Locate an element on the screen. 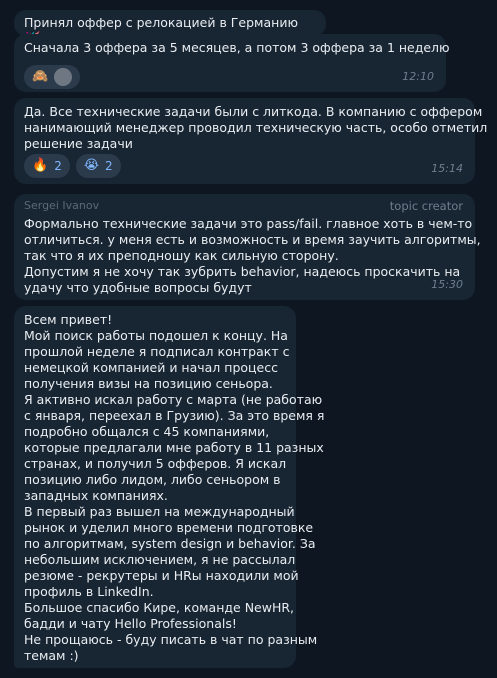  topic-creator-tag: topic creator is located at coordinates (426, 206).